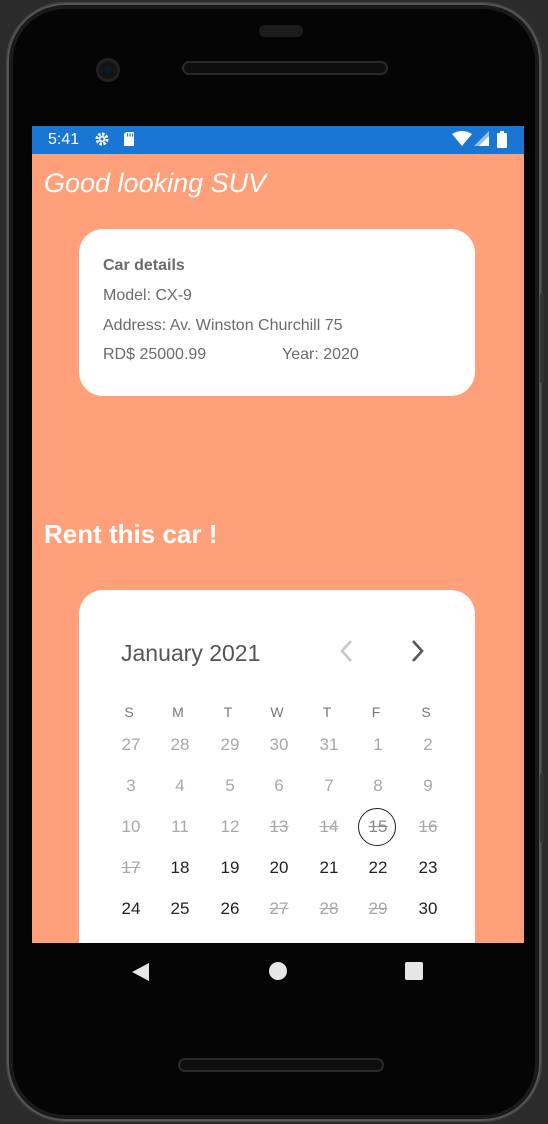  Describe the element at coordinates (376, 712) in the screenshot. I see `weekday-label: F` at that location.